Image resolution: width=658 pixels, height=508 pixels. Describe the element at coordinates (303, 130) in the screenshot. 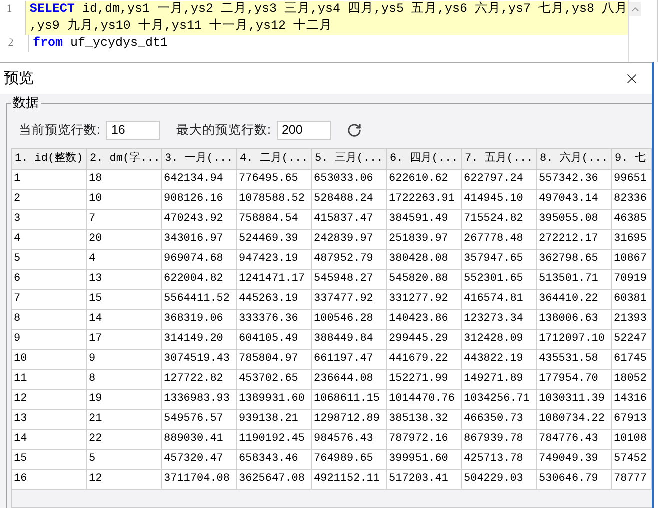

I see `input-field: 200` at that location.